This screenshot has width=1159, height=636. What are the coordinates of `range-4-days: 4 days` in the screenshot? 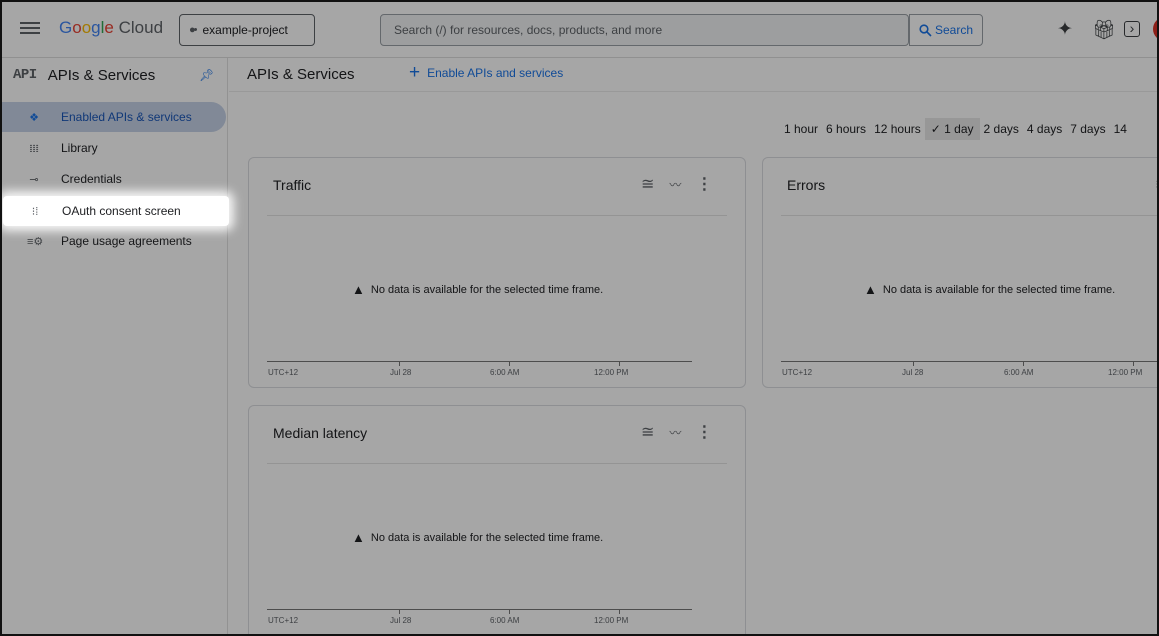 It's located at (1044, 129).